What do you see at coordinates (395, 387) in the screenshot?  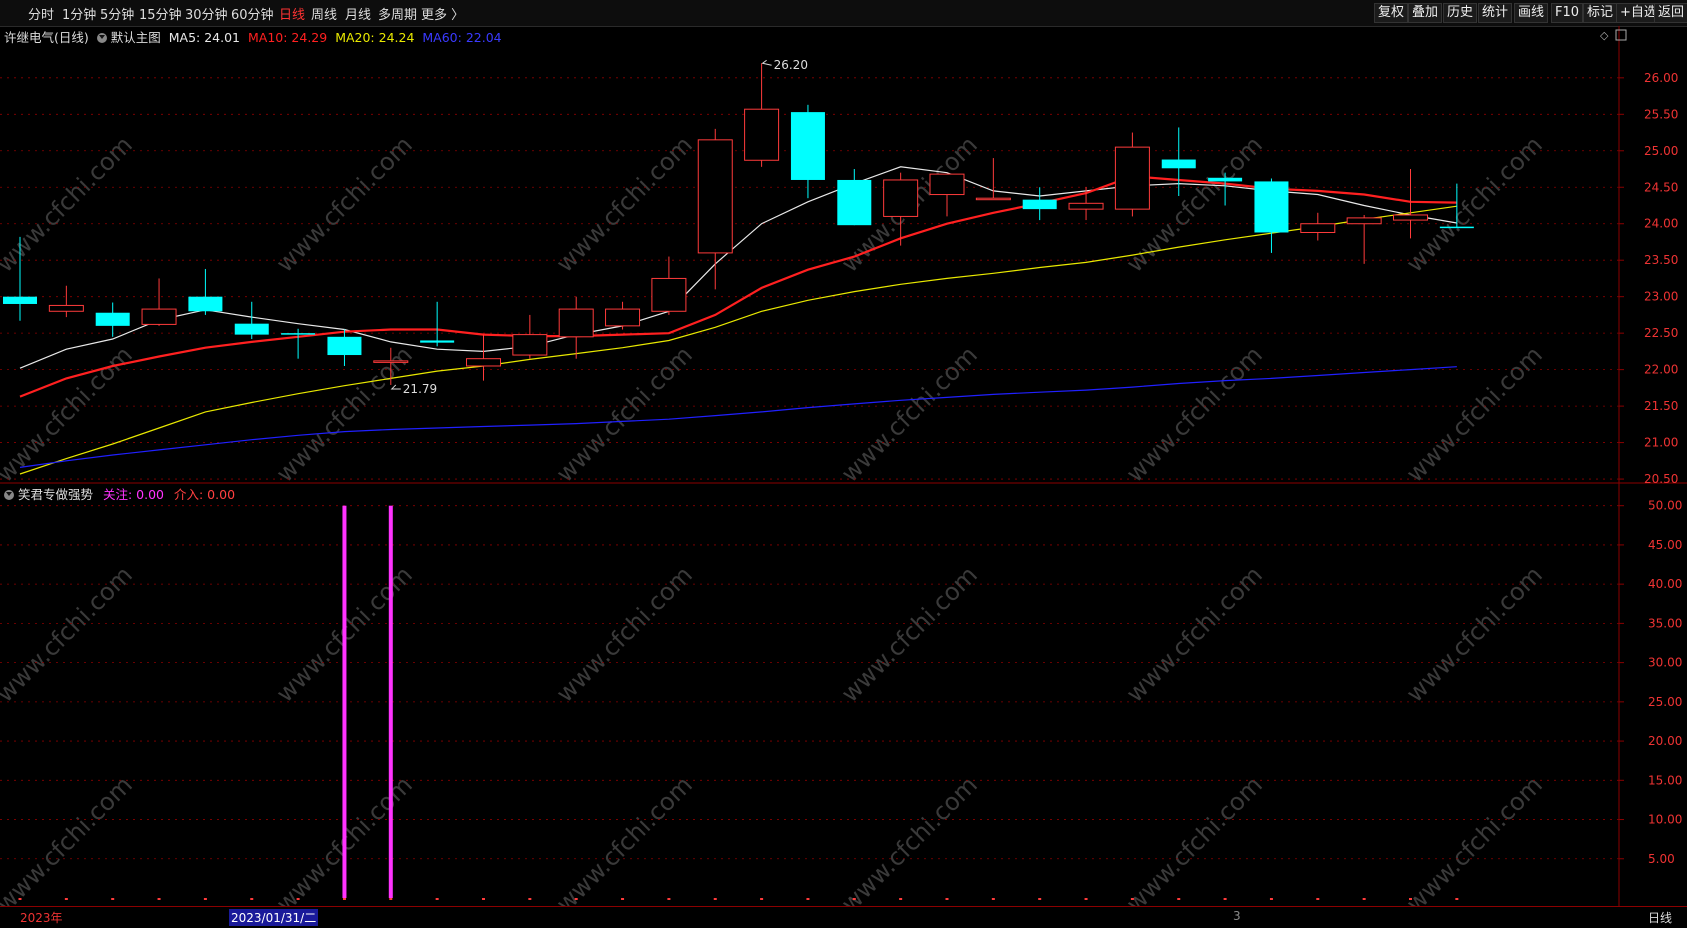 I see `low-arrow` at bounding box center [395, 387].